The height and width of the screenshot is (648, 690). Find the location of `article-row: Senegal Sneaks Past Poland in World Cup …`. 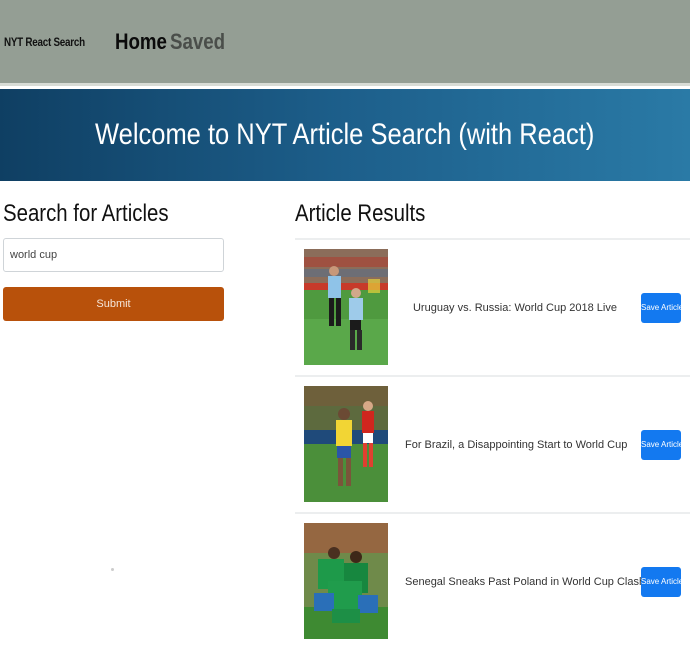

article-row: Senegal Sneaks Past Poland in World Cup … is located at coordinates (492, 580).